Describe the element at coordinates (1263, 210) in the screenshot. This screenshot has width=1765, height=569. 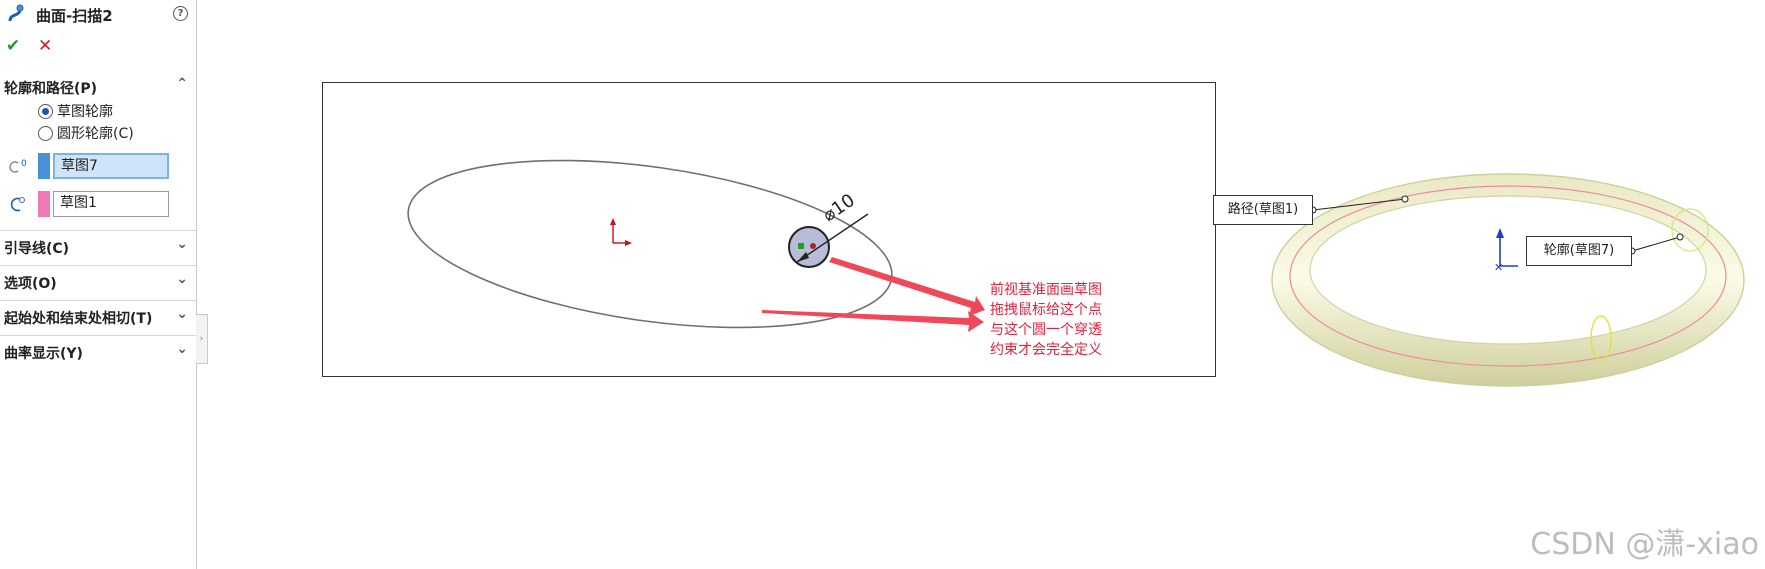
I see `path-callout: 路径(草图1)` at that location.